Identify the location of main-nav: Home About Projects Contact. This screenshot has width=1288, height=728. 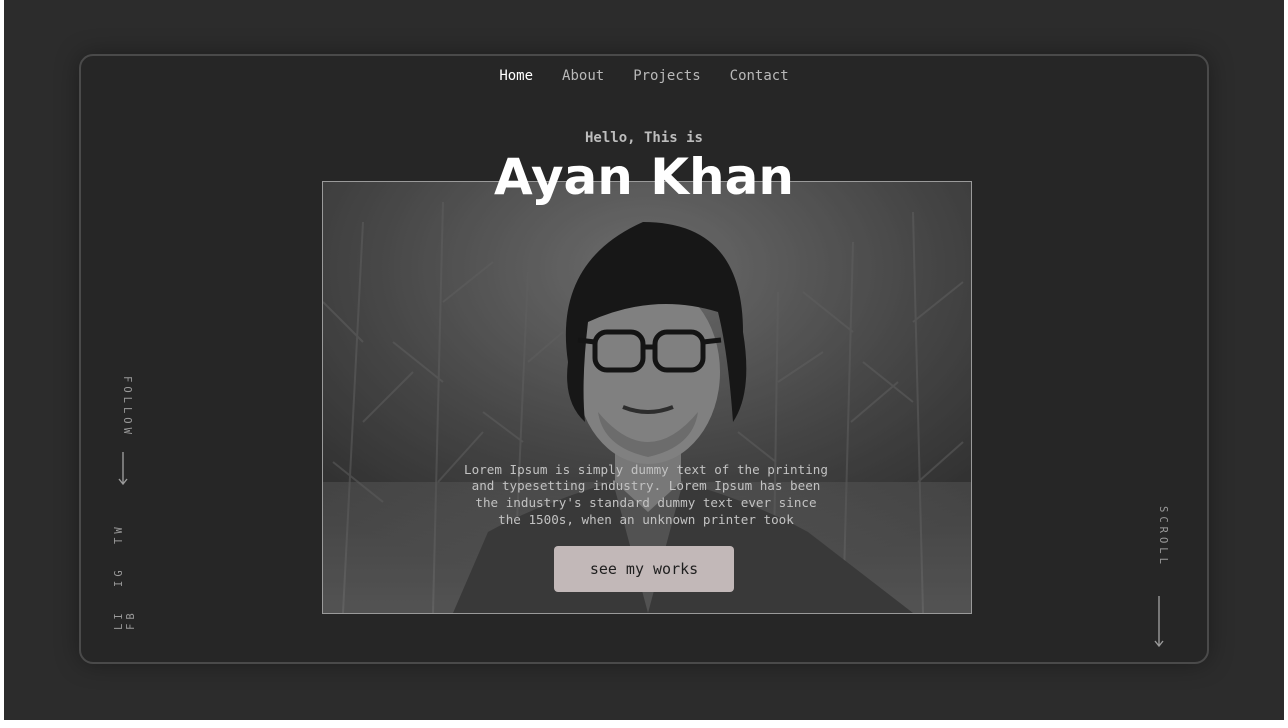
(644, 76).